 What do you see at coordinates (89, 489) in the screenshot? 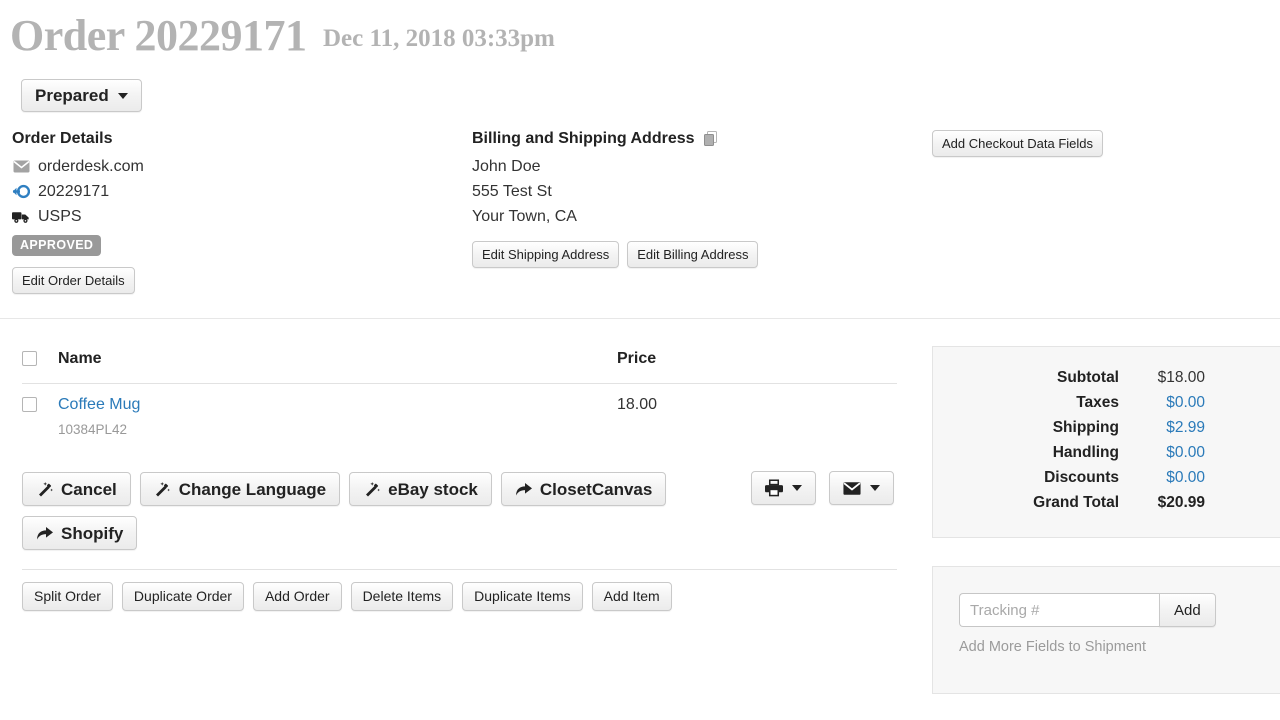
I see `cancel-button-label: Cancel` at bounding box center [89, 489].